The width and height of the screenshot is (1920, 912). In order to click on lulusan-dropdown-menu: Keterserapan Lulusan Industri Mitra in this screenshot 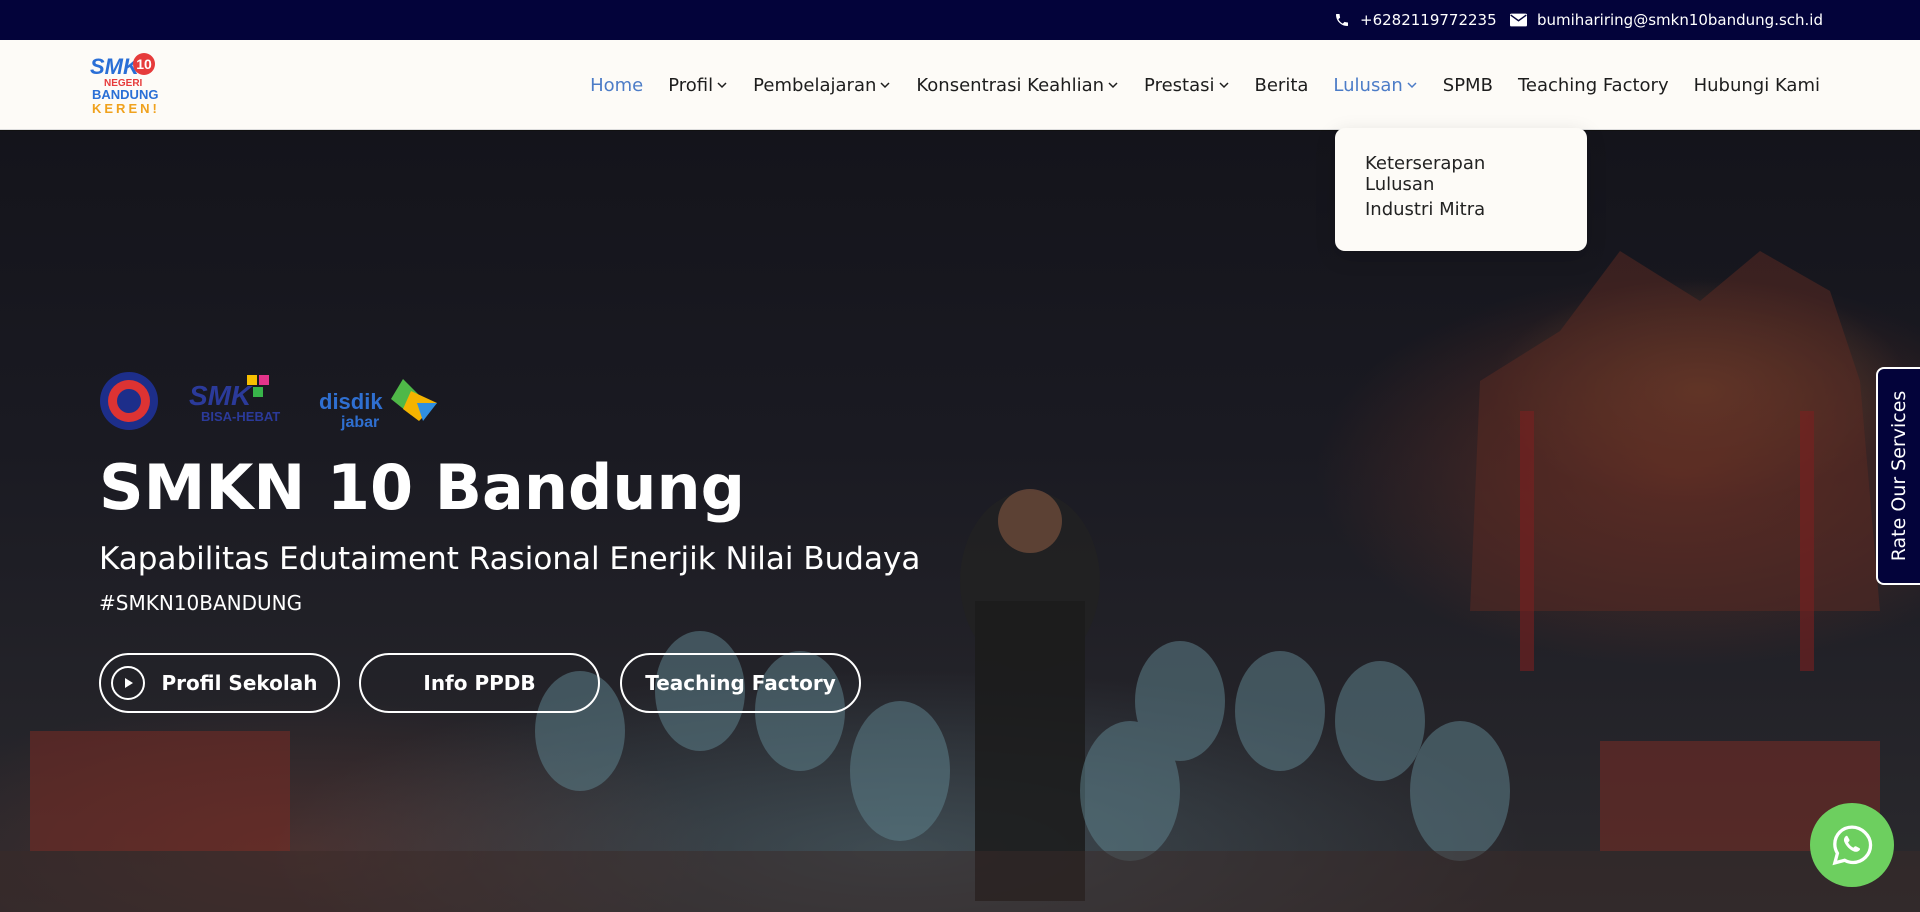, I will do `click(1461, 189)`.